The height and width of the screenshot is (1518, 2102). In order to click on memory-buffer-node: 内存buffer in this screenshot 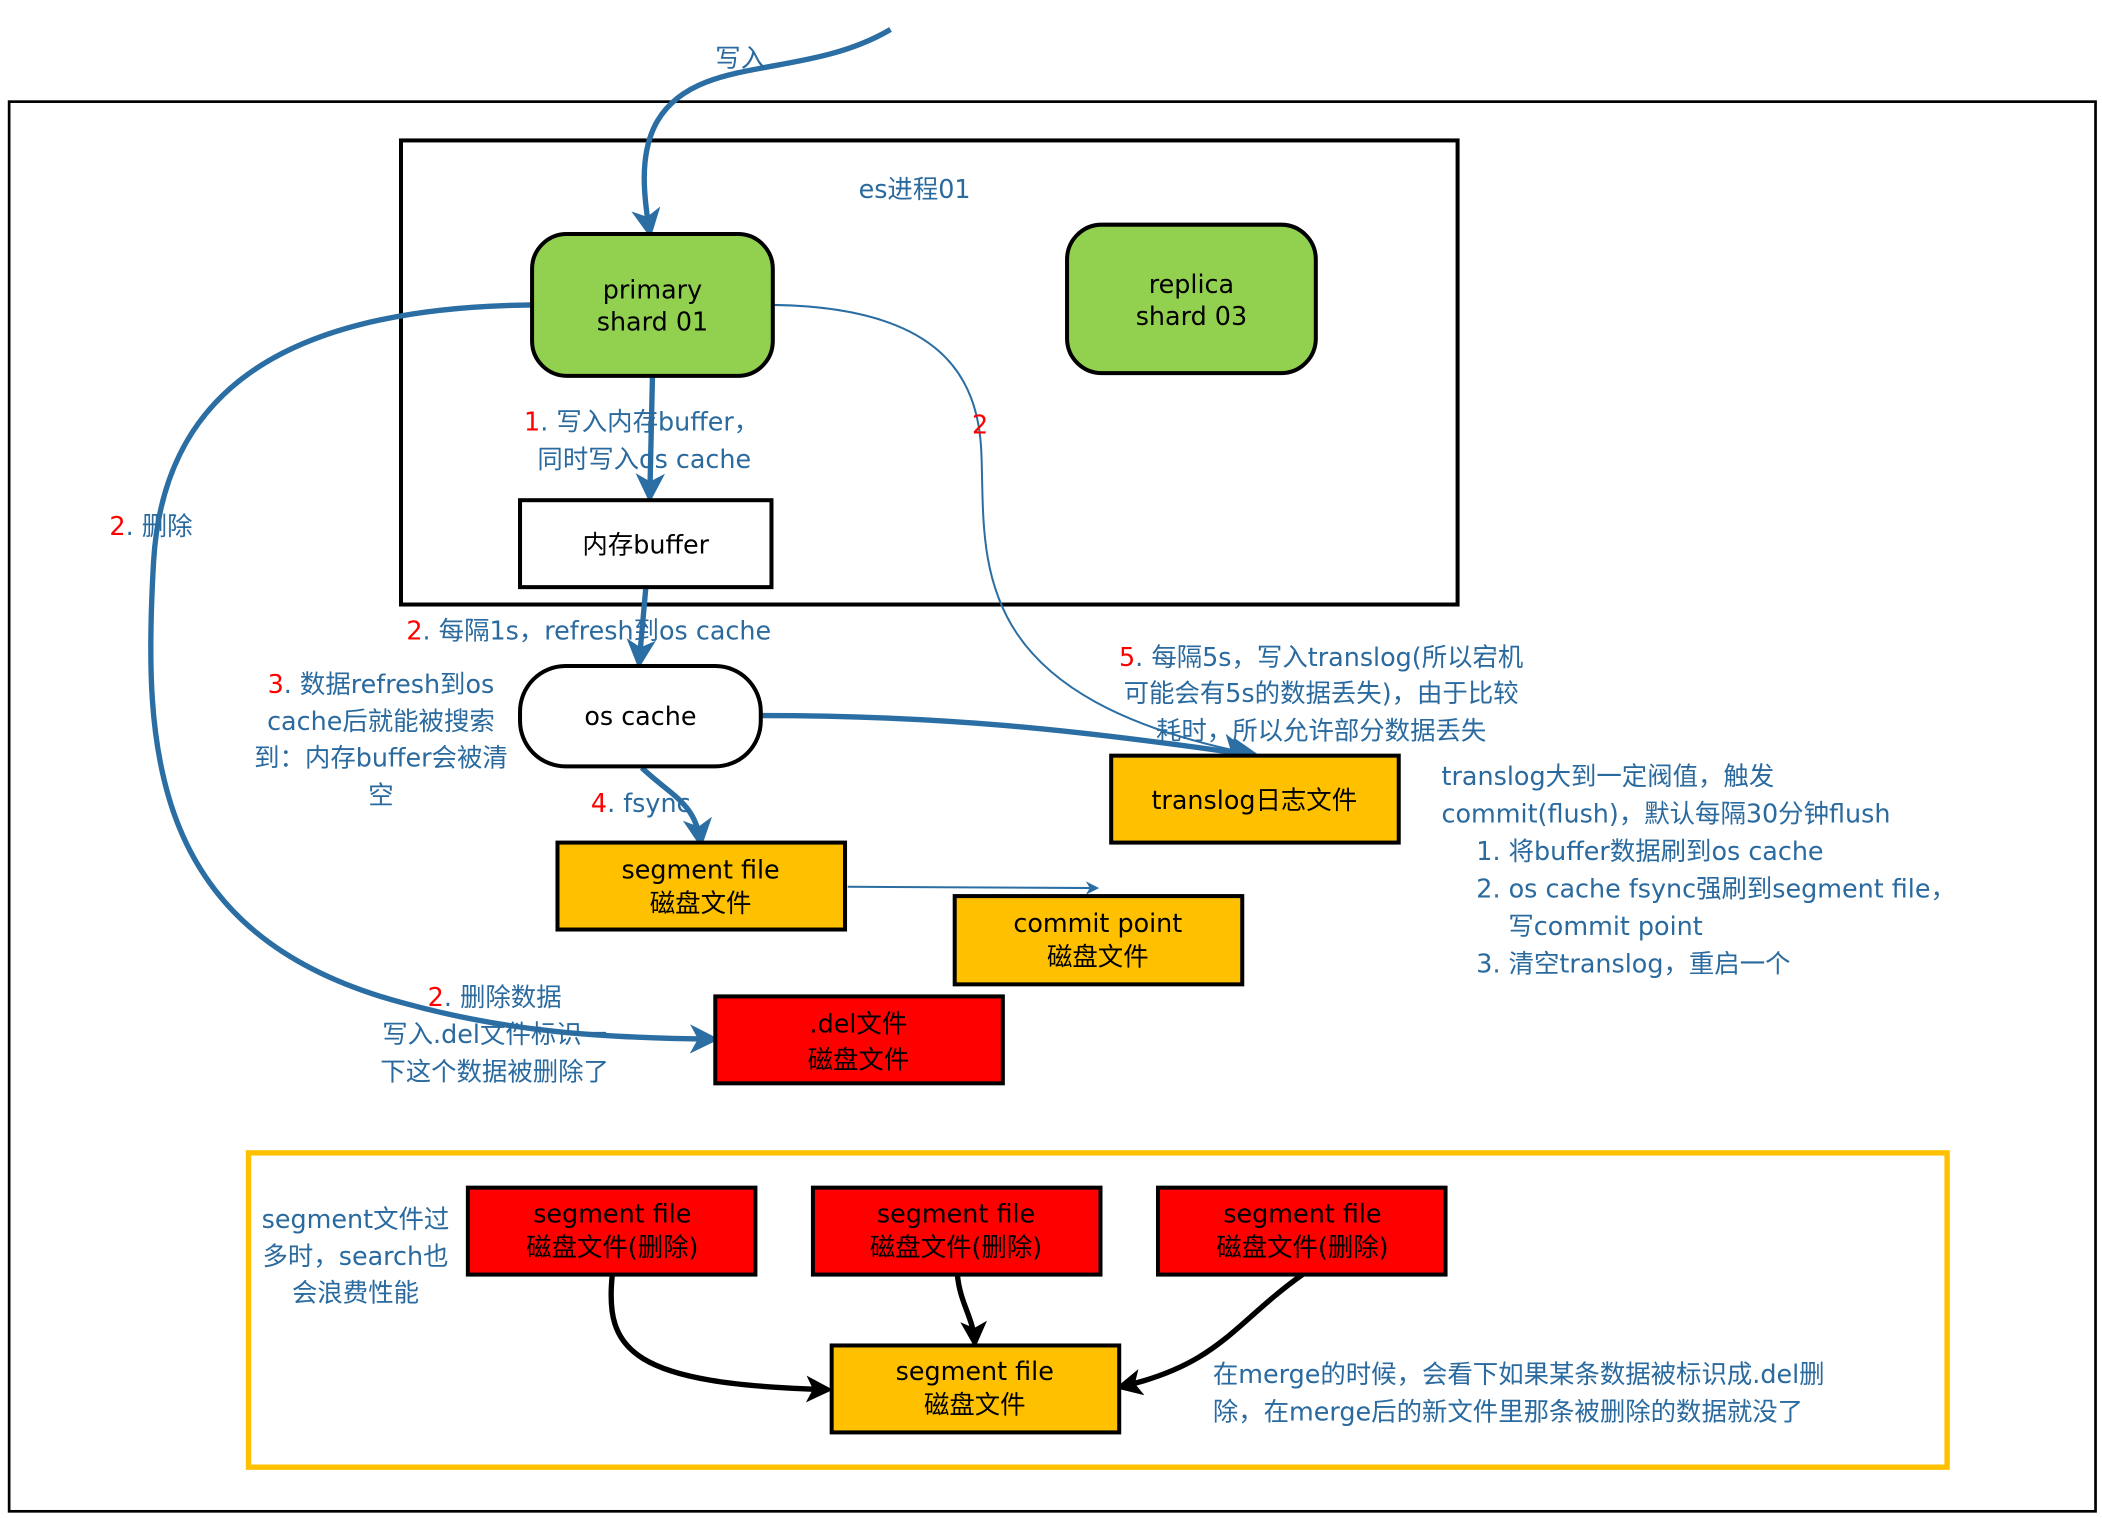, I will do `click(646, 544)`.